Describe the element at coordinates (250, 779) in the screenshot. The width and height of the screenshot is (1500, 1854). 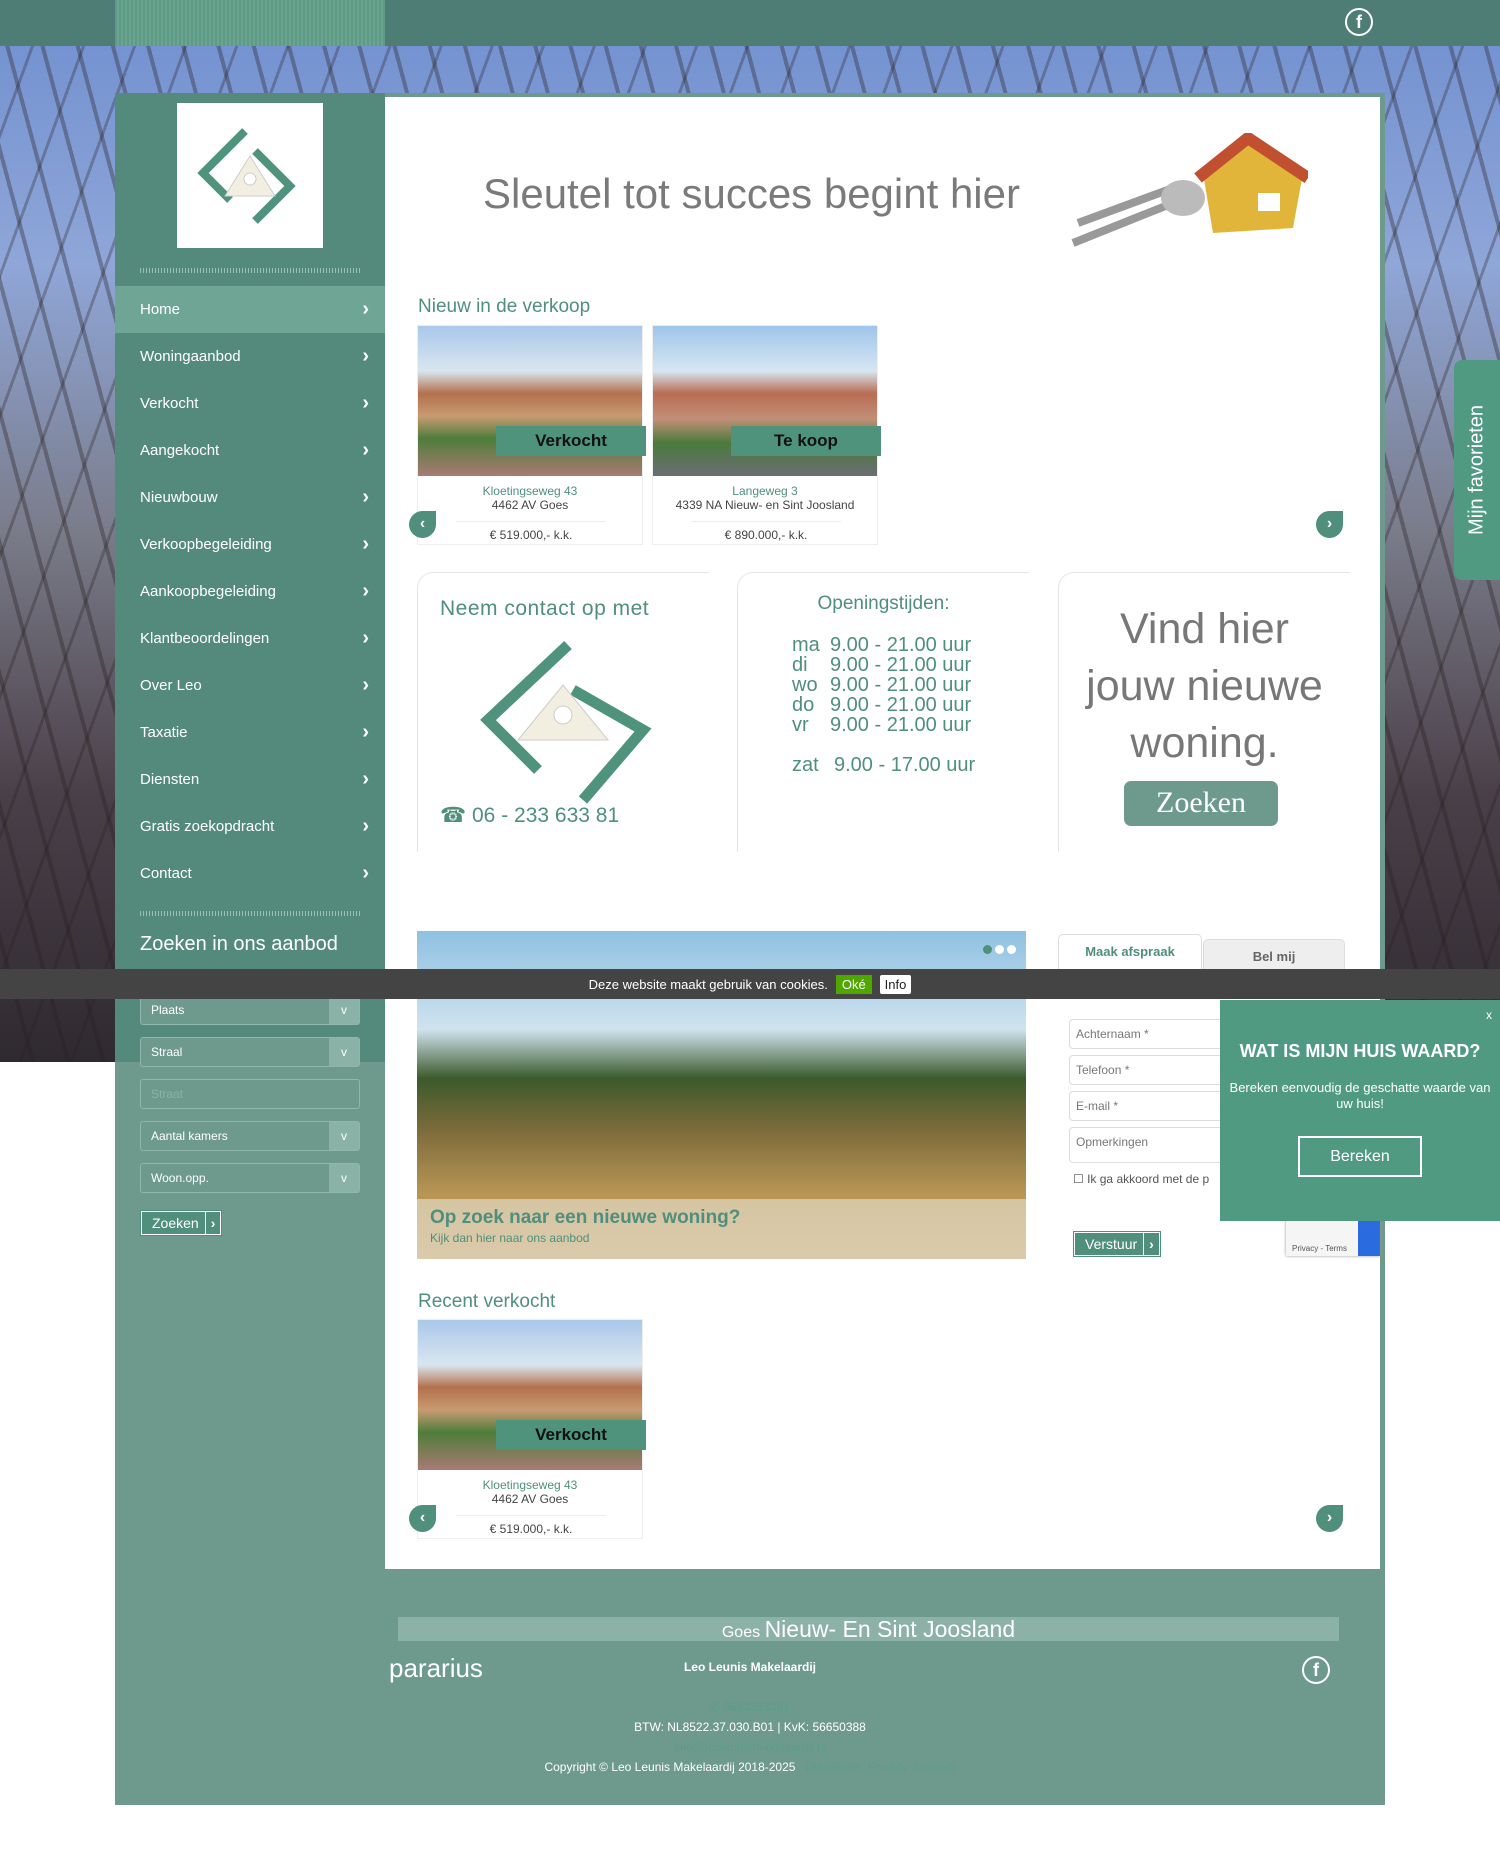
I see `menu-item-diensten: Diensten ›` at that location.